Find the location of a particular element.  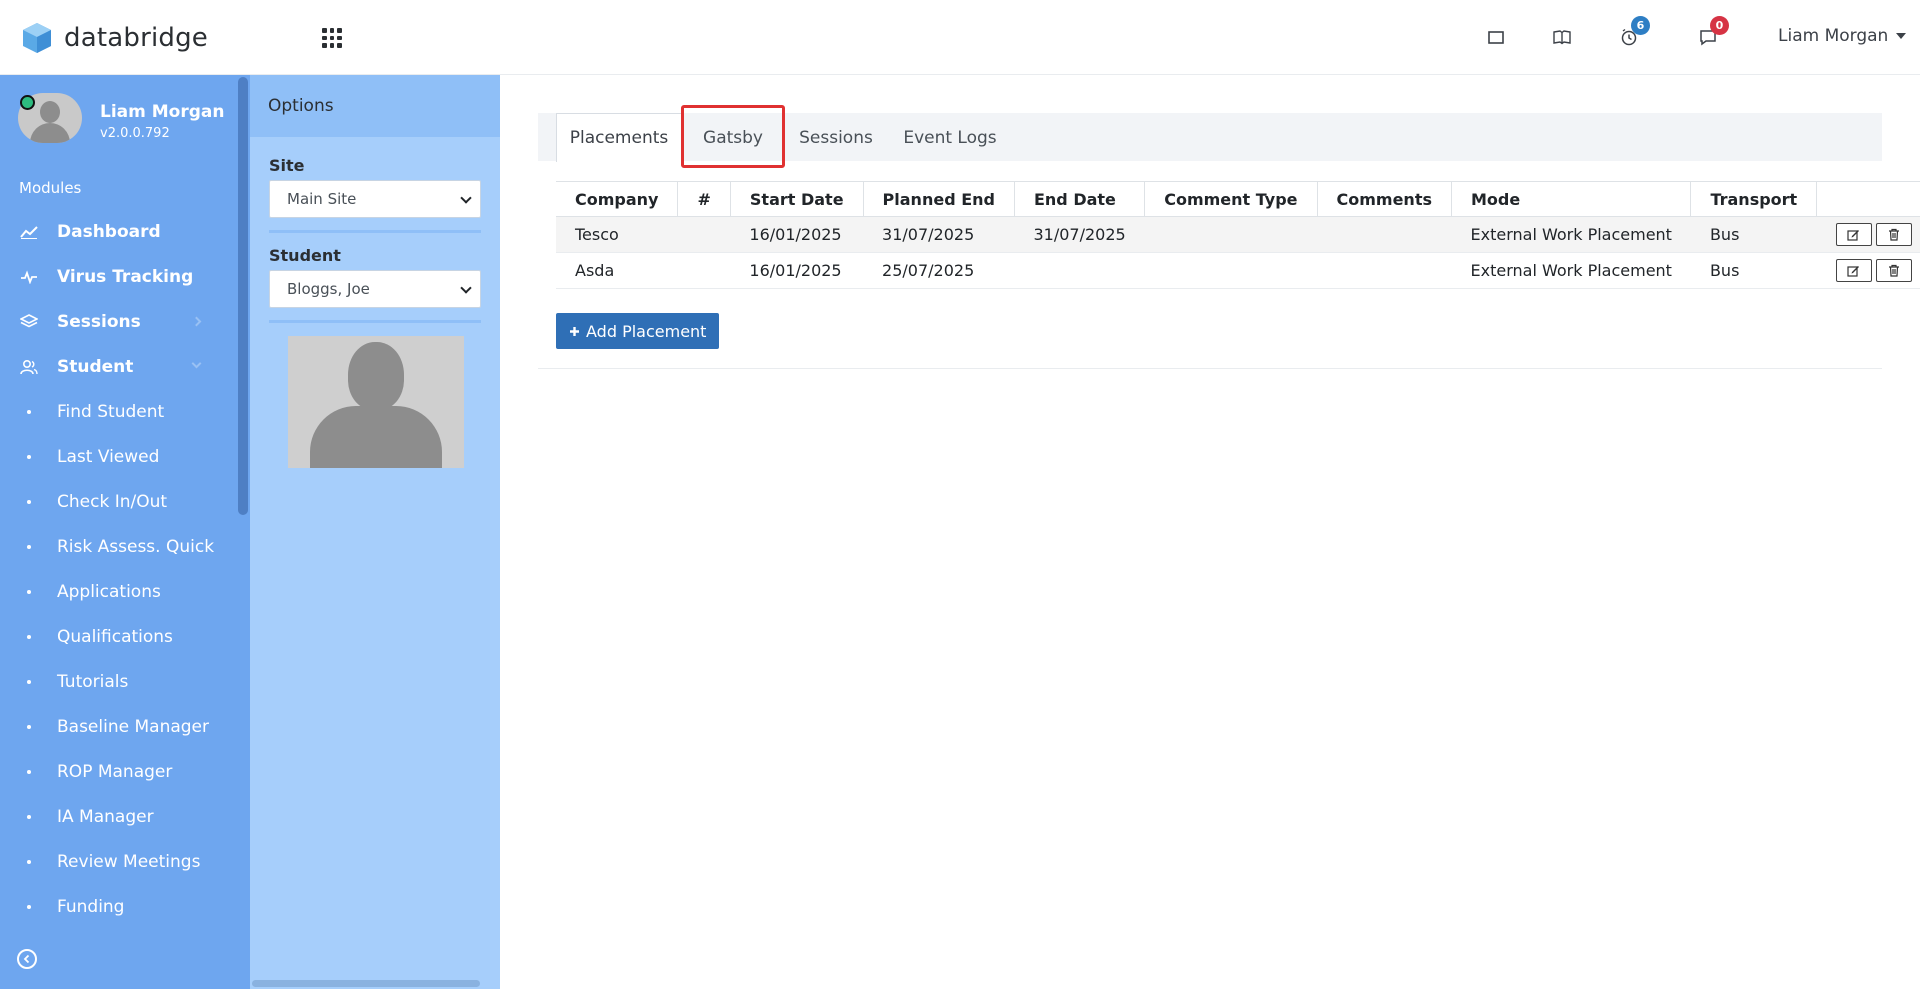

message-icon: 0 is located at coordinates (1712, 32).